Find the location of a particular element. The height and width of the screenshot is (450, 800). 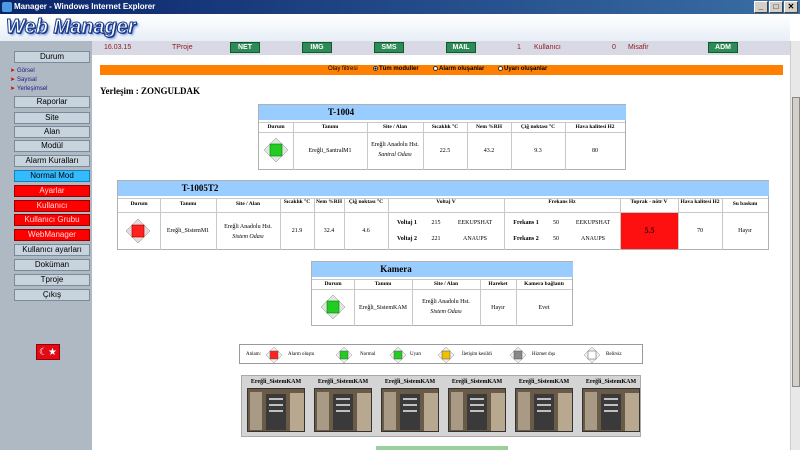

area-name: Santral Odası is located at coordinates (395, 155).